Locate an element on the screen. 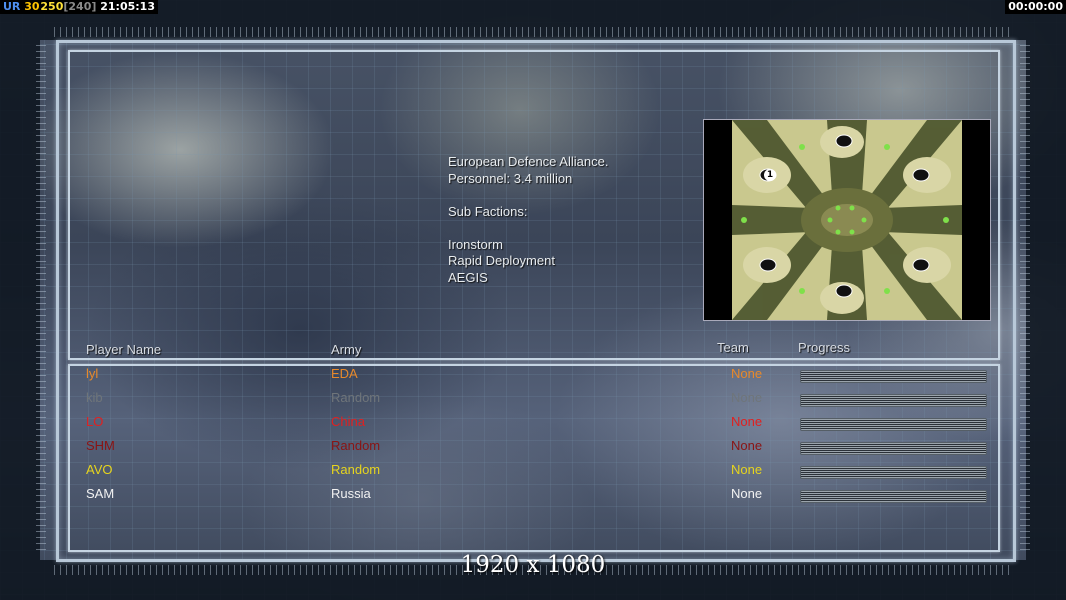 The height and width of the screenshot is (600, 1066). hud-label: UR is located at coordinates (12, 6).